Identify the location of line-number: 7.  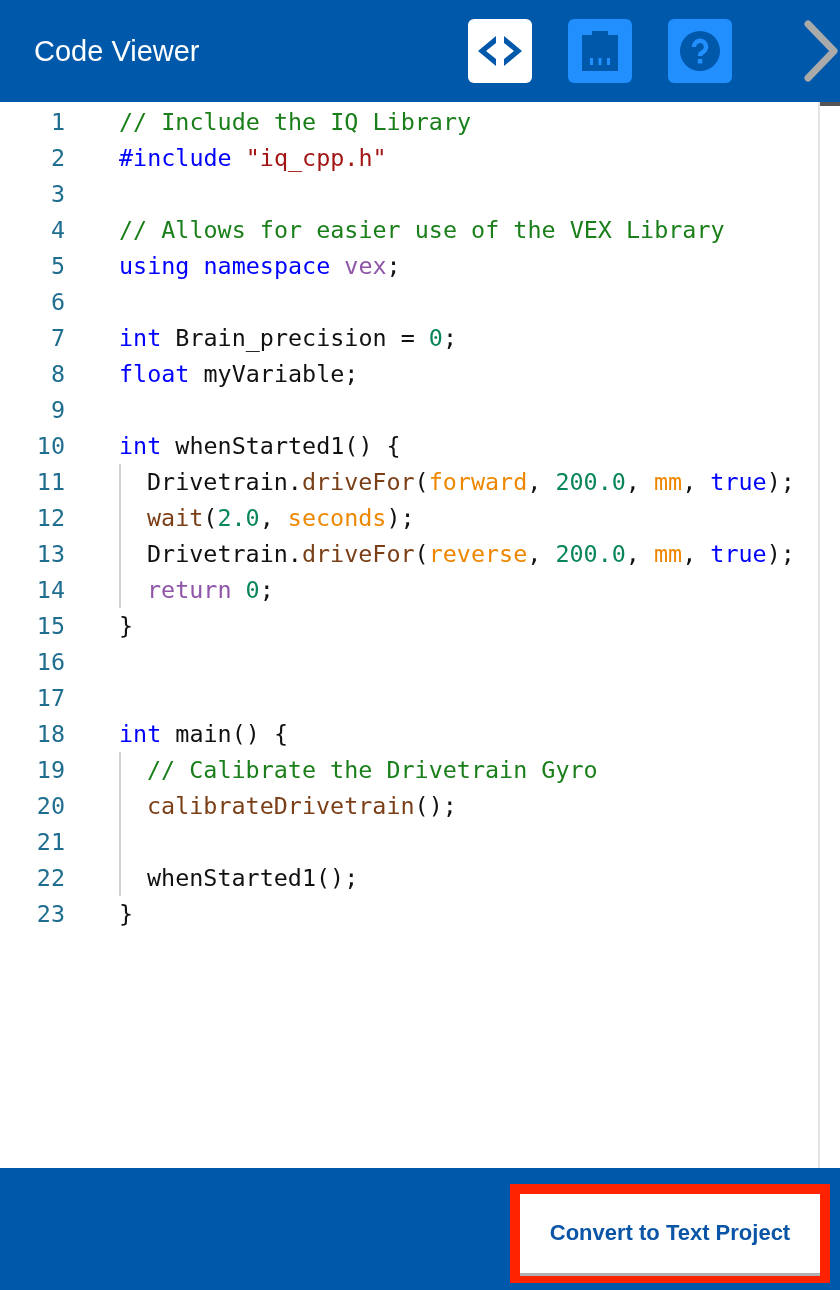
(57, 338).